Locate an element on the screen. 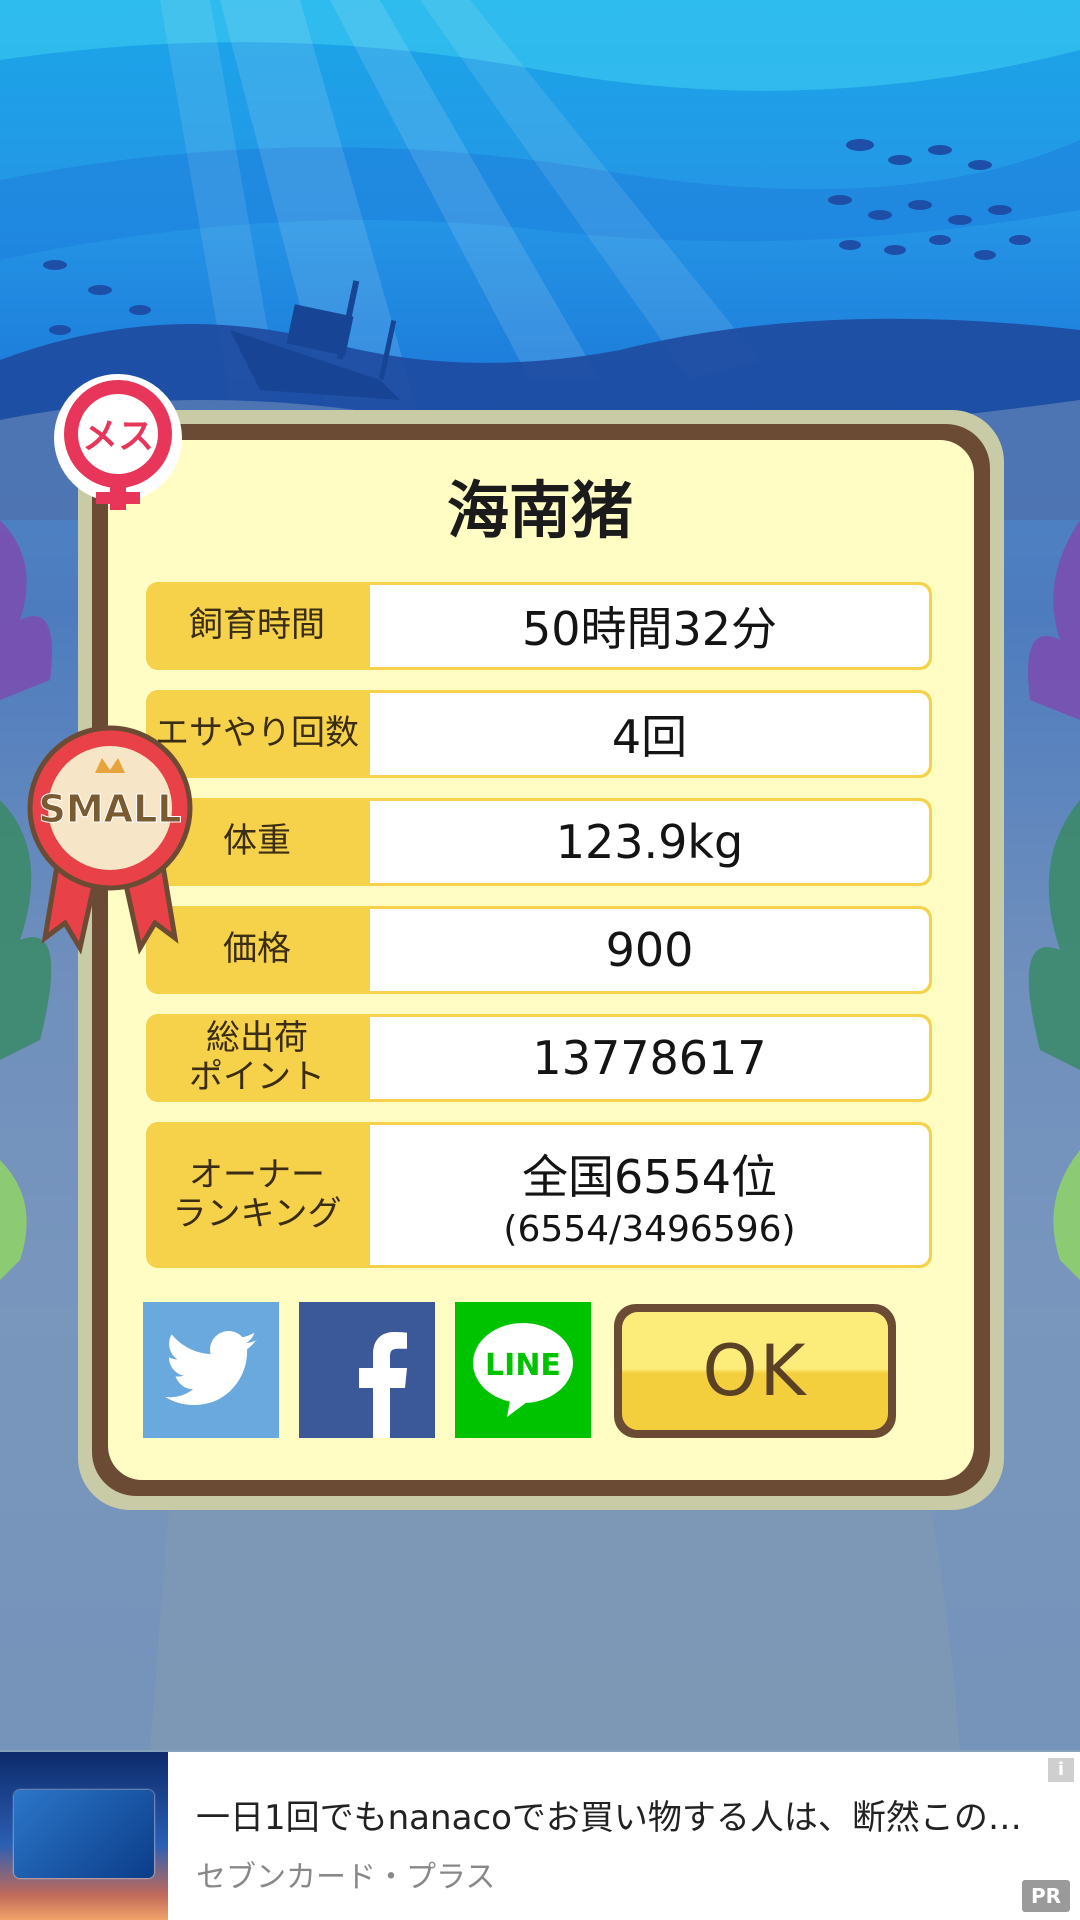  stat-row-owner-ranking: オーナー ランキング 全国6554位 (6554/3496596) is located at coordinates (539, 1195).